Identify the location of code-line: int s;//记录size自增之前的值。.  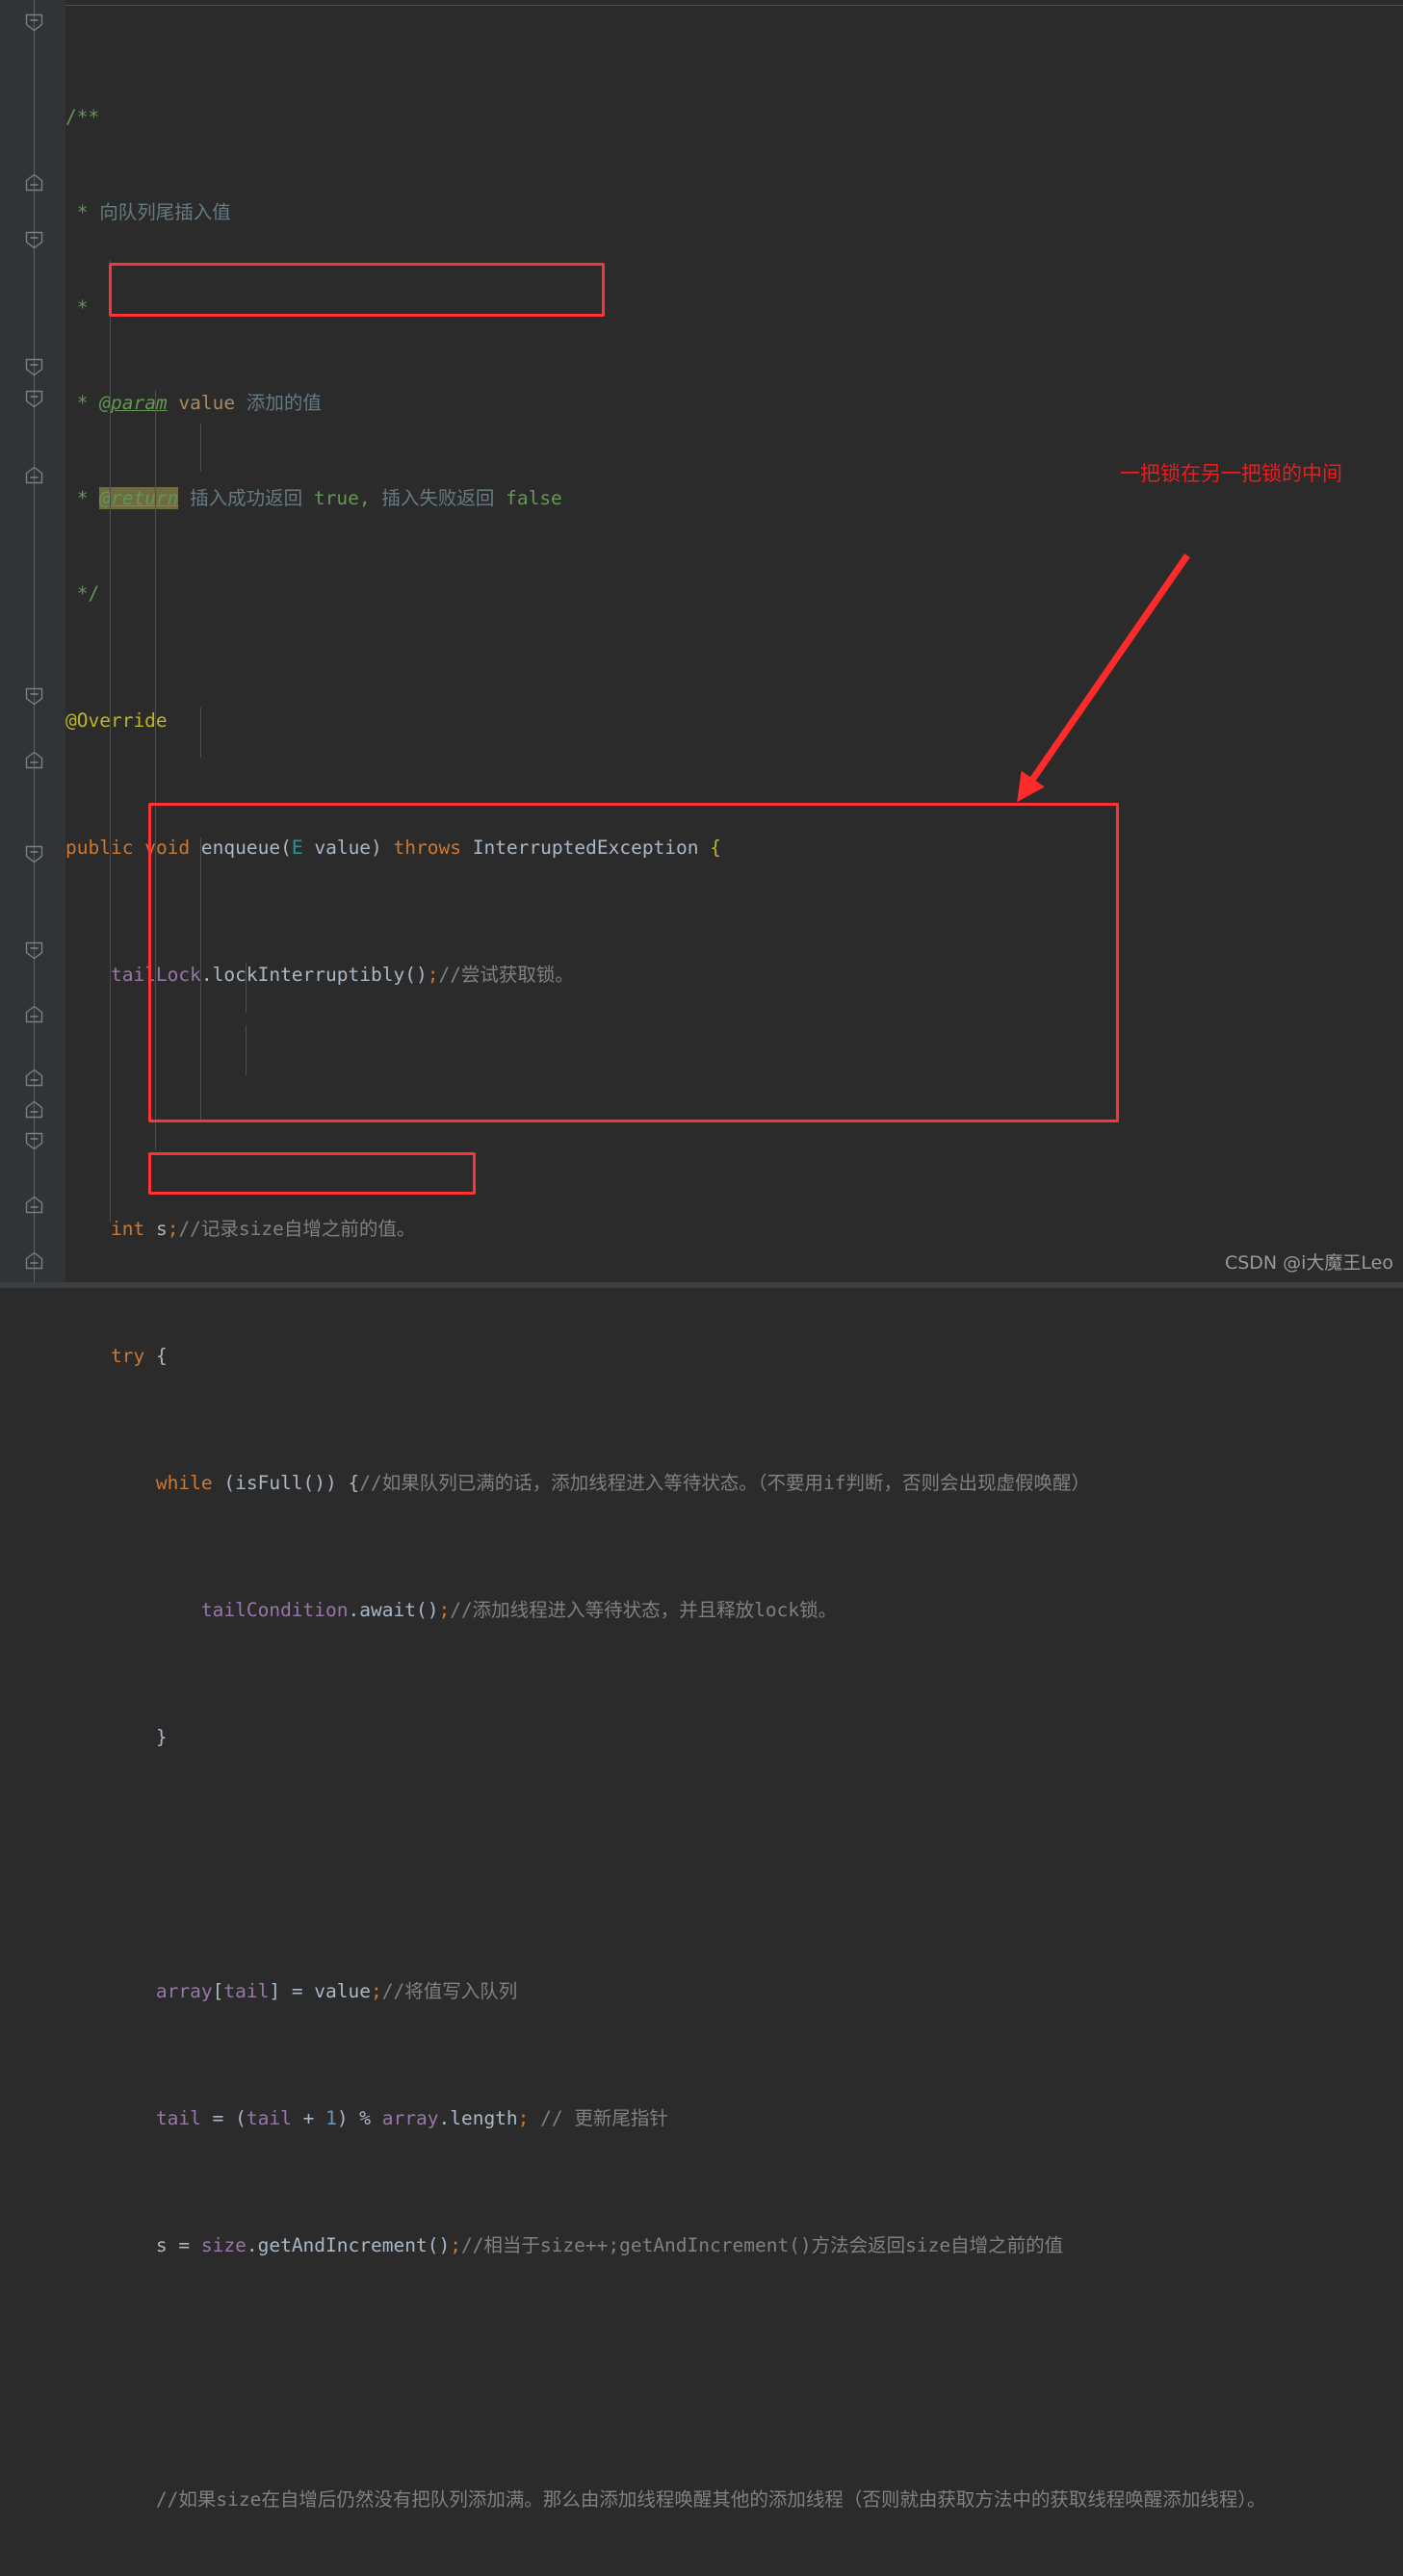
(734, 1229).